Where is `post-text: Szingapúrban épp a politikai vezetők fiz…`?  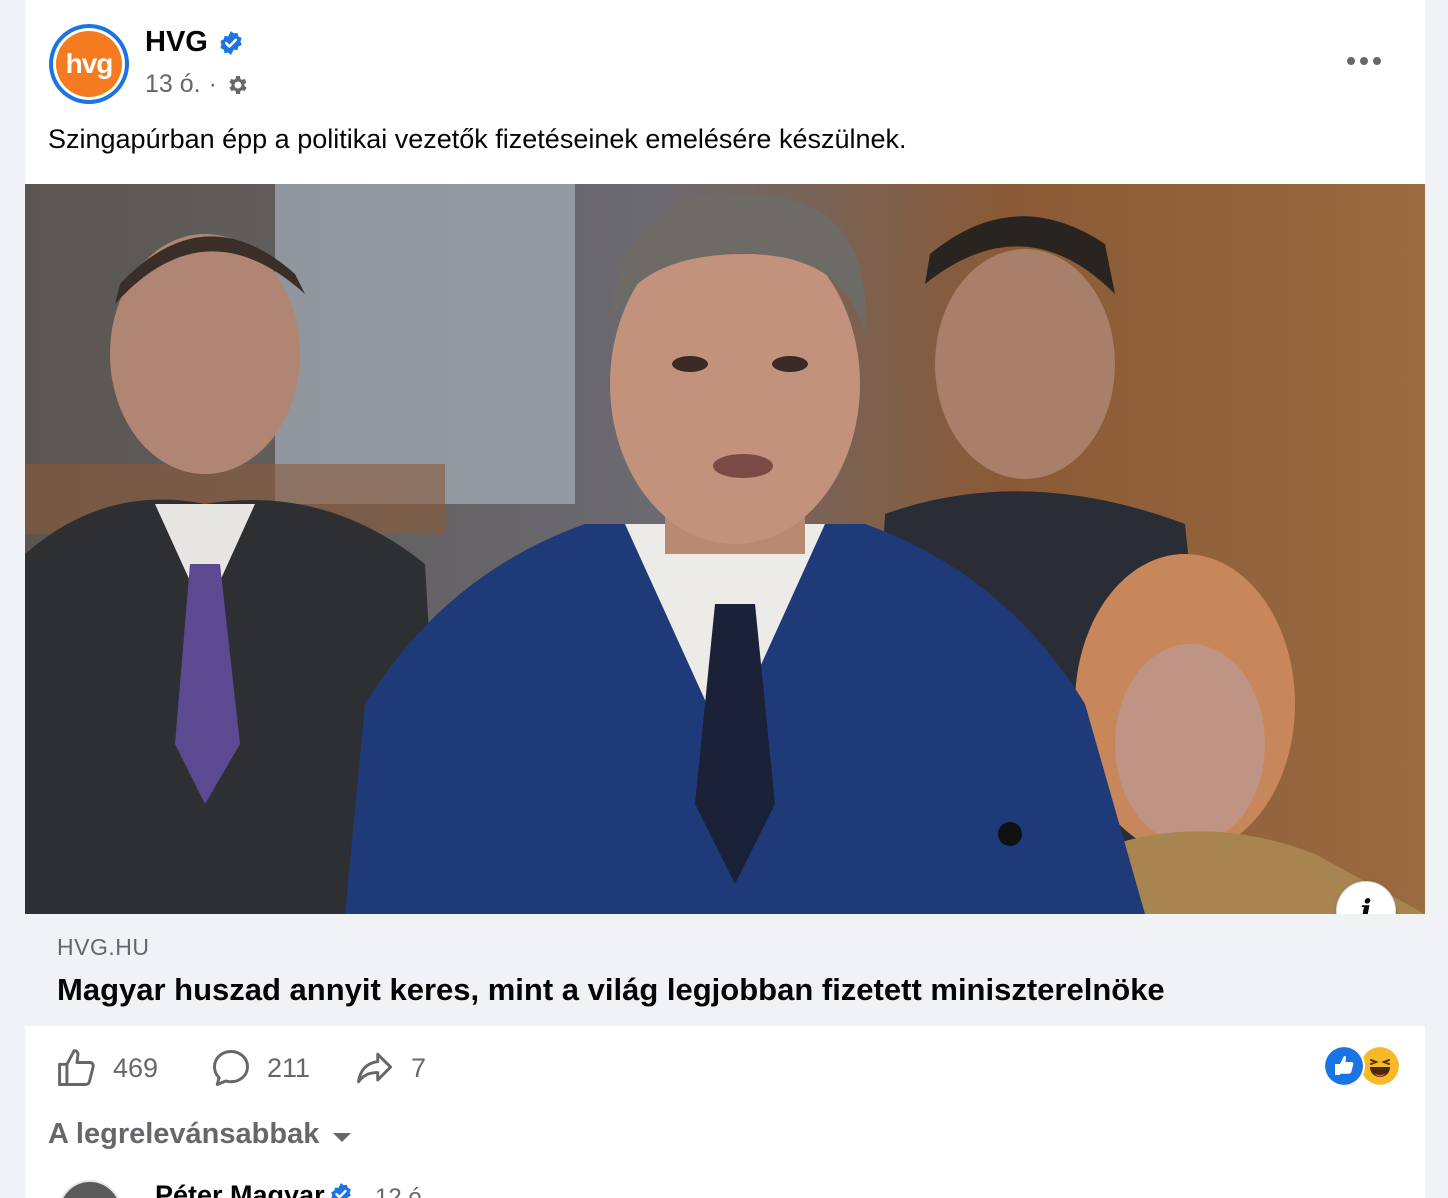
post-text: Szingapúrban épp a politikai vezetők fiz… is located at coordinates (477, 139).